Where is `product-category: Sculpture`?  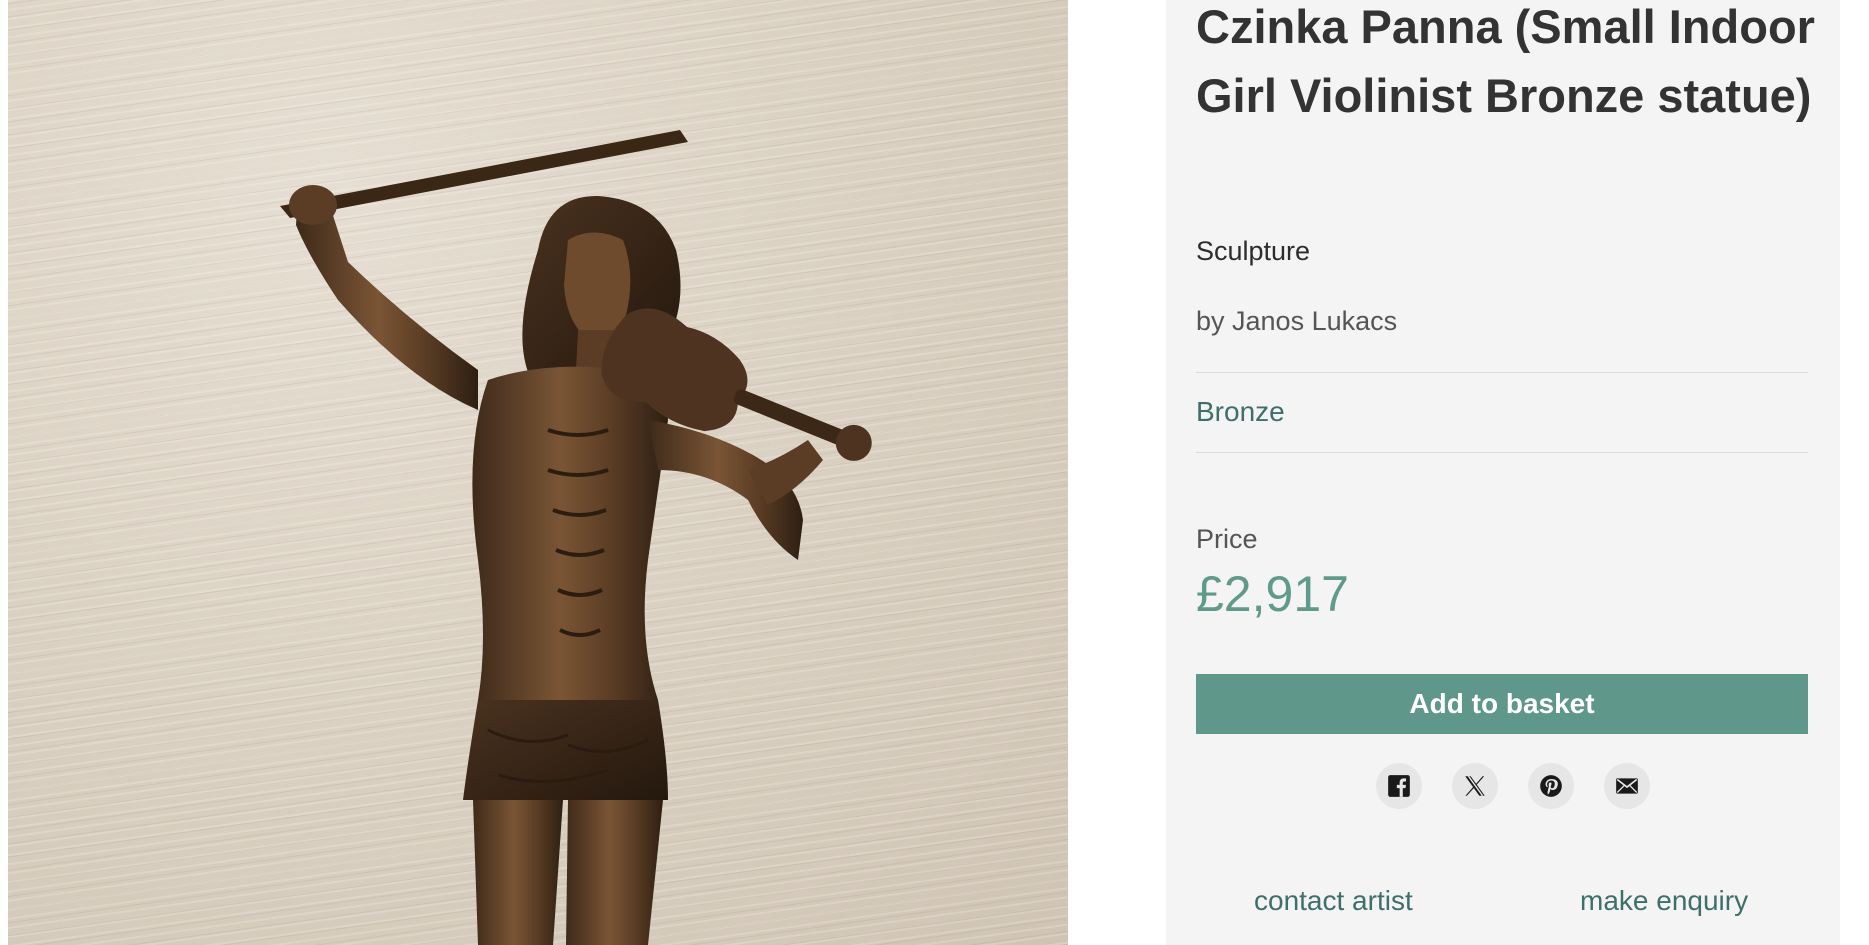
product-category: Sculpture is located at coordinates (1253, 251).